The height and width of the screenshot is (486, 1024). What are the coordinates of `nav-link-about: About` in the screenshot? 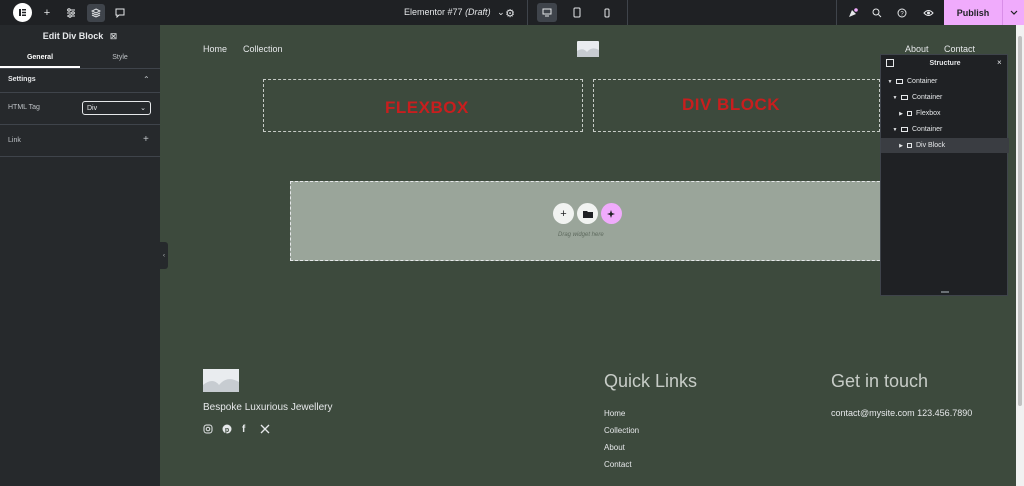 It's located at (917, 49).